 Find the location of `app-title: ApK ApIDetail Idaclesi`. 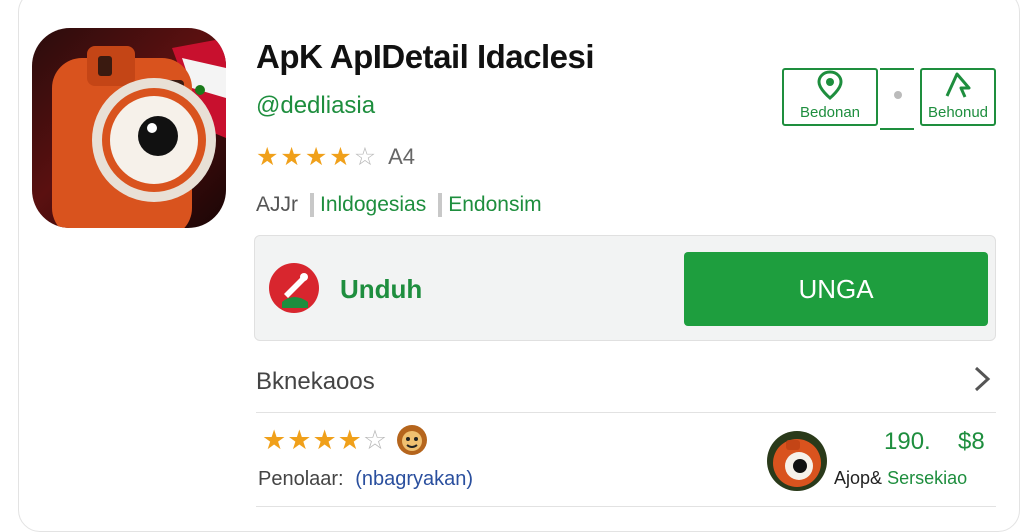

app-title: ApK ApIDetail Idaclesi is located at coordinates (425, 56).